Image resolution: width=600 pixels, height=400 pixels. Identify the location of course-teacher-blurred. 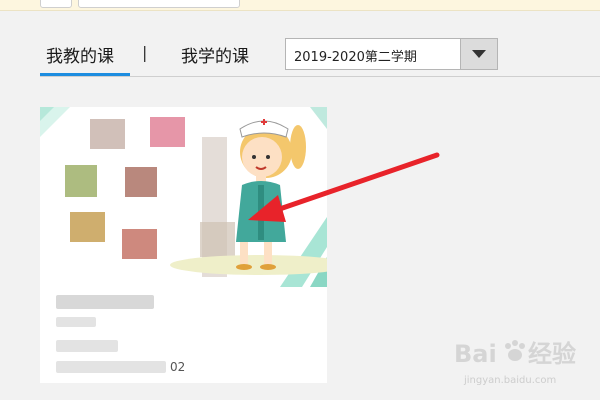
(87, 346).